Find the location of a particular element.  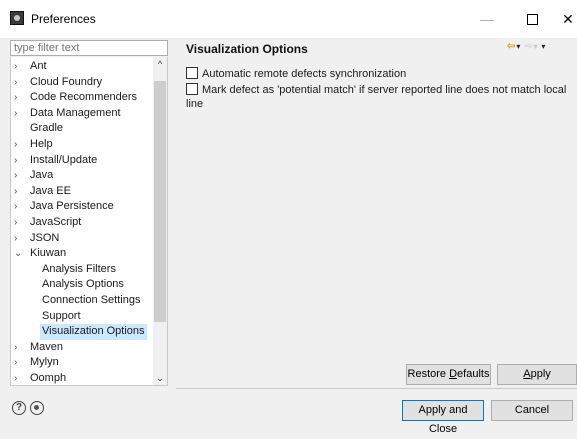

tree-item: Support is located at coordinates (83, 317).